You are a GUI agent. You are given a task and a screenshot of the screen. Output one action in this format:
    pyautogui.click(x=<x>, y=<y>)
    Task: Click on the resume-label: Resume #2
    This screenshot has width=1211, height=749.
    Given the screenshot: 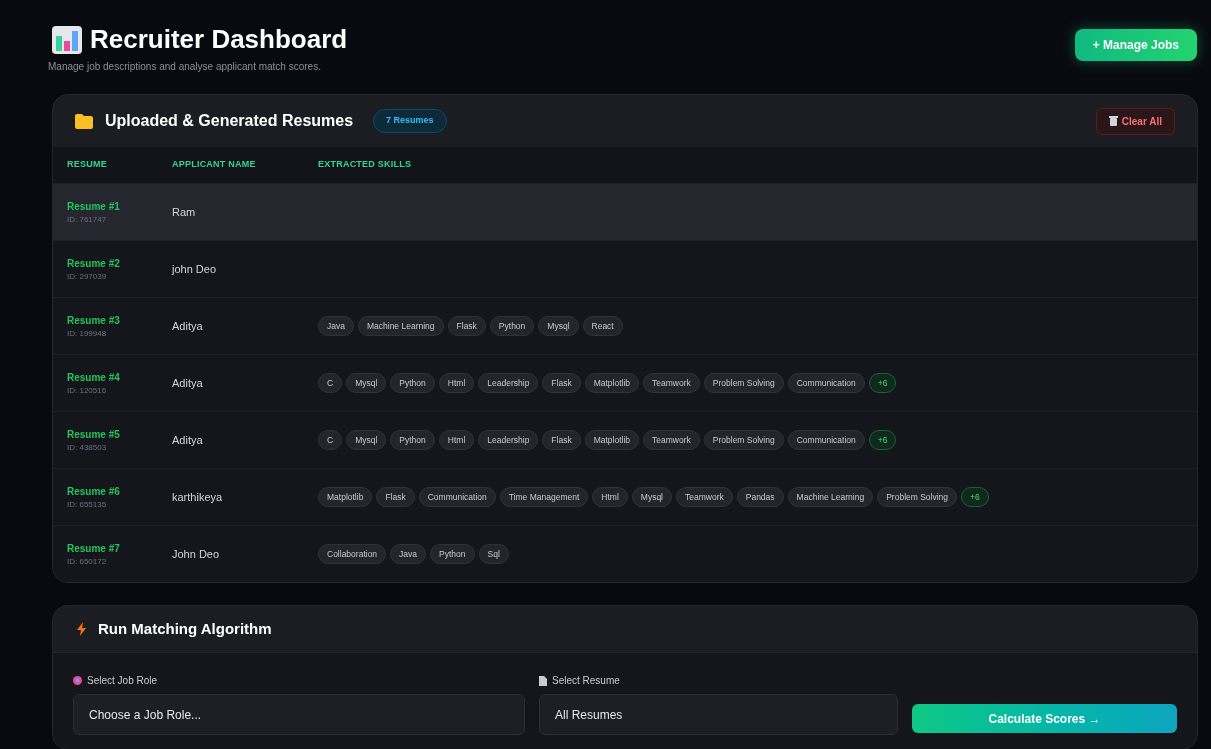 What is the action you would take?
    pyautogui.click(x=94, y=263)
    